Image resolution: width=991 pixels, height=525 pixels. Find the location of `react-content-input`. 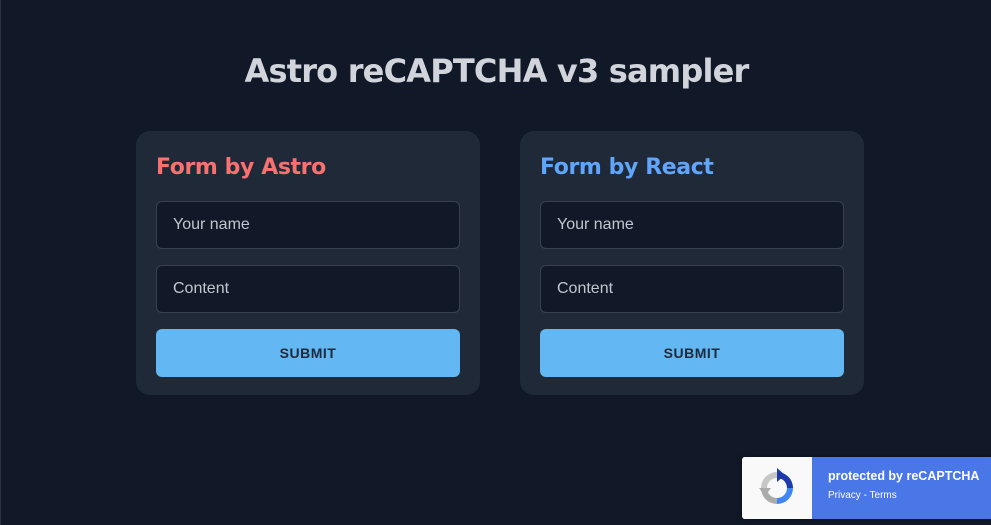

react-content-input is located at coordinates (692, 289).